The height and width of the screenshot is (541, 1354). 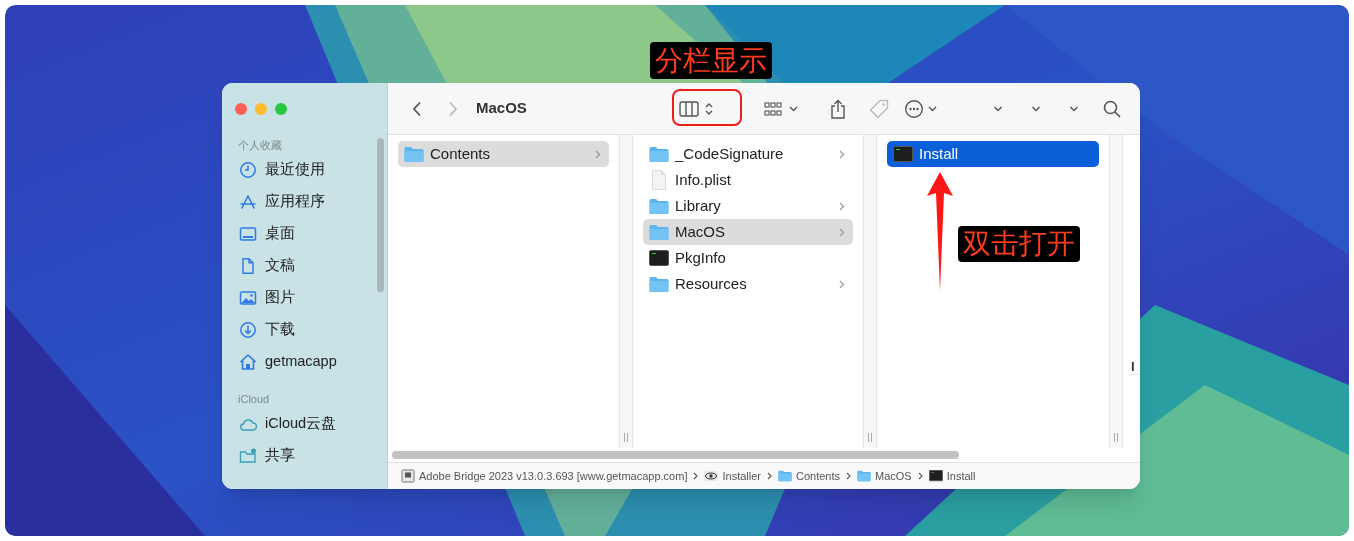 What do you see at coordinates (1112, 108) in the screenshot?
I see `search-icon` at bounding box center [1112, 108].